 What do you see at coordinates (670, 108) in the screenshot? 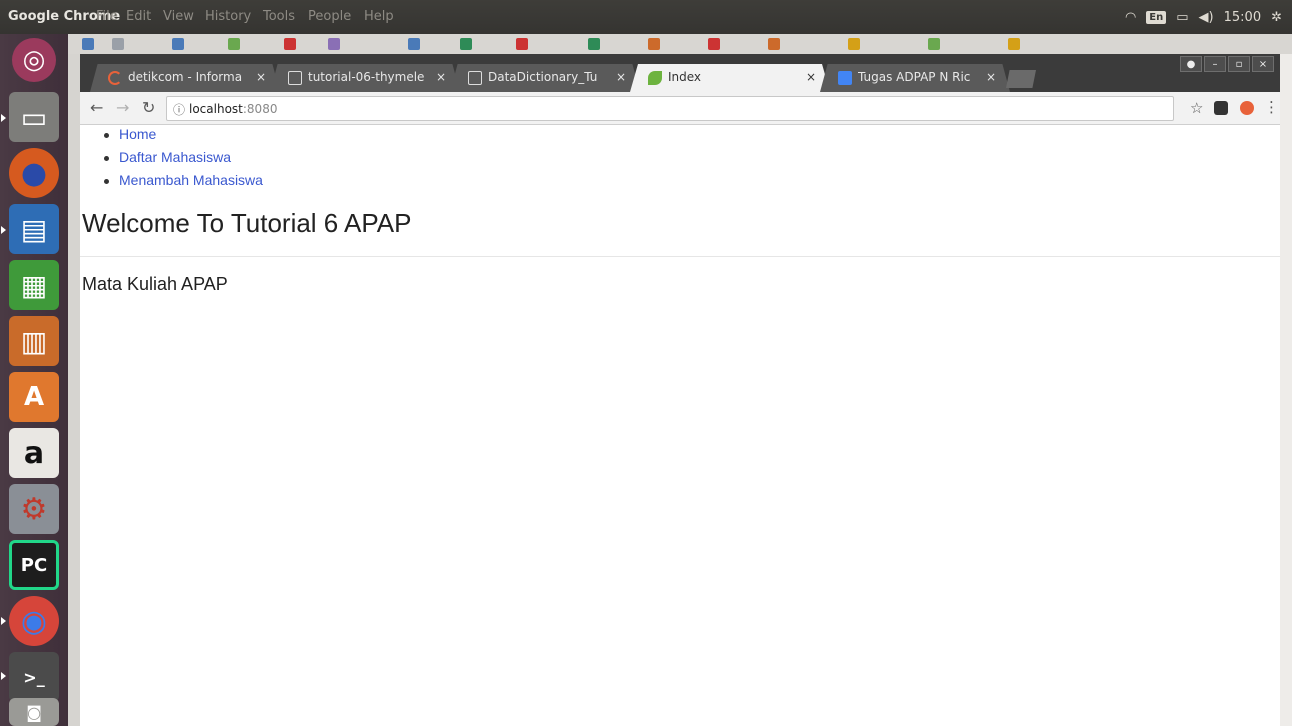
I see `address-bar: ⓘ localhost:8080` at bounding box center [670, 108].